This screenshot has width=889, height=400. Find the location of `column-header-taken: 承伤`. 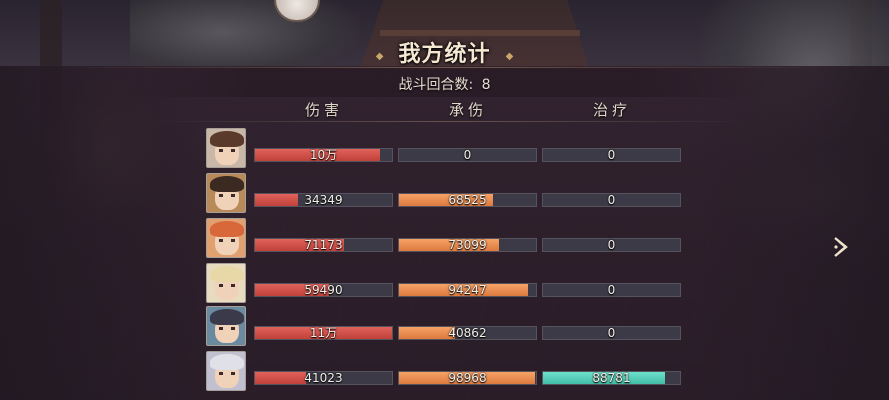

column-header-taken: 承伤 is located at coordinates (467, 110).